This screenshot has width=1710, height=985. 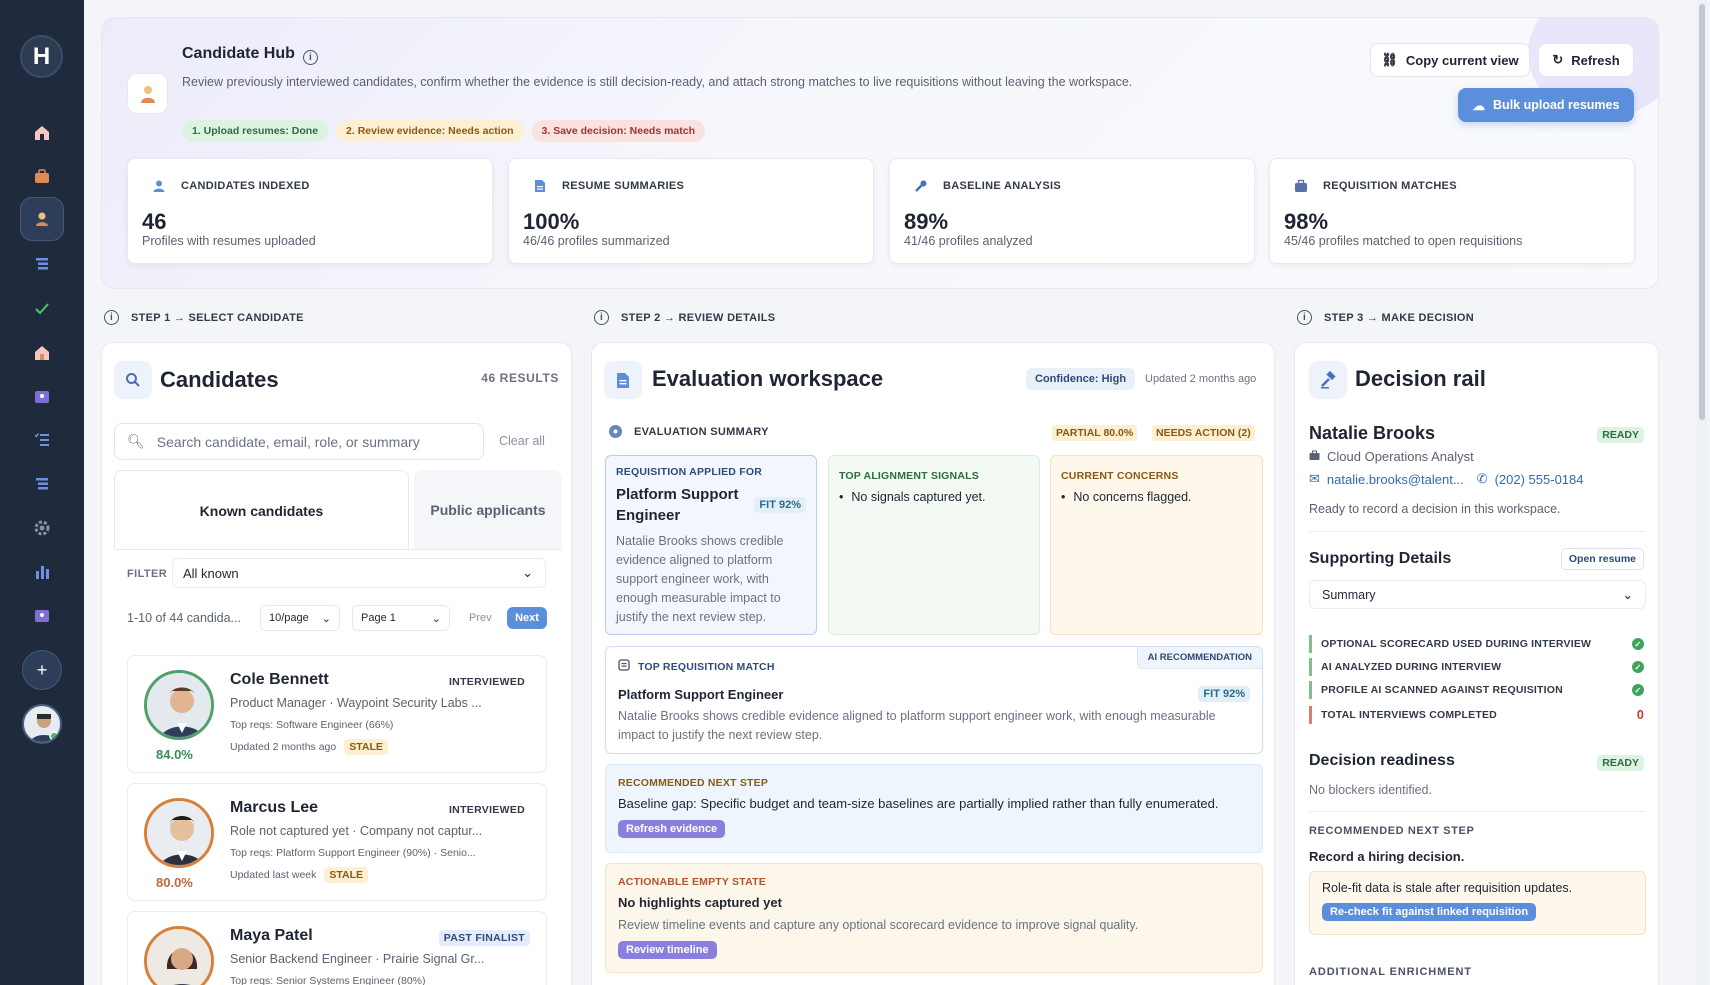 What do you see at coordinates (480, 618) in the screenshot?
I see `prev-button: Prev` at bounding box center [480, 618].